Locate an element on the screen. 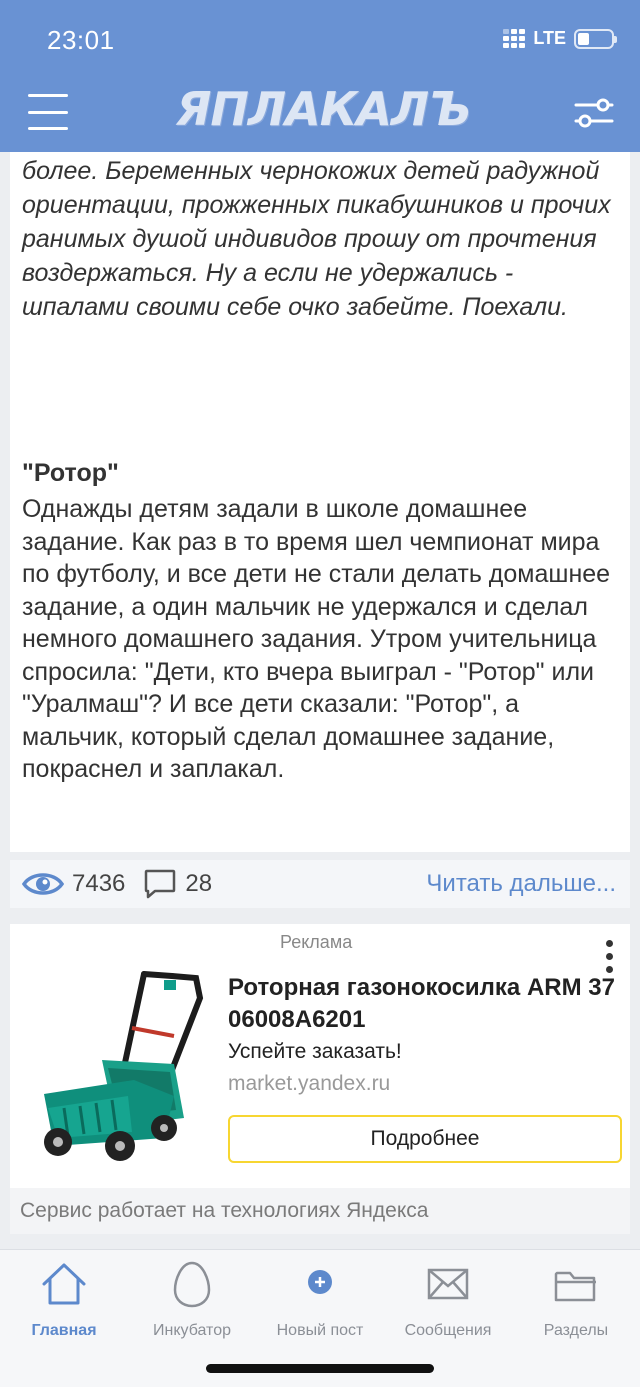  envelope-icon is located at coordinates (448, 1284).